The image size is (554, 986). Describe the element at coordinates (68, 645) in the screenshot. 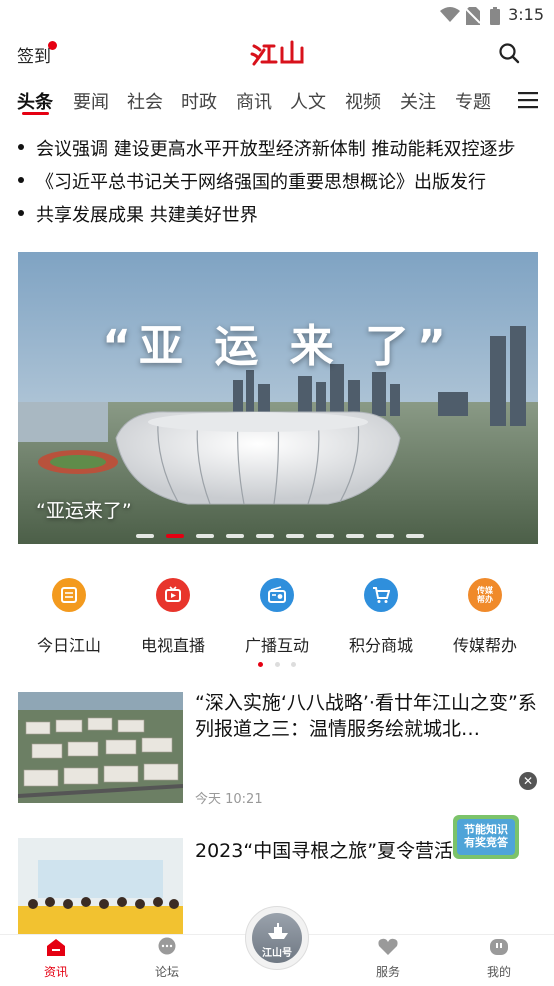

I see `quick-entry-label: 今日江山` at that location.